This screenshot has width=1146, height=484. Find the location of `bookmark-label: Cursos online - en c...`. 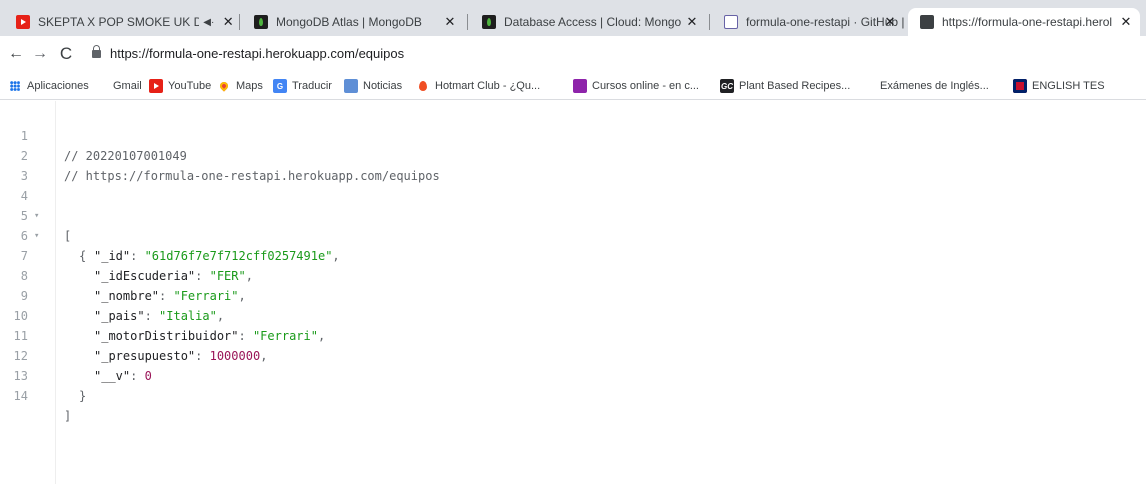

bookmark-label: Cursos online - en c... is located at coordinates (645, 86).